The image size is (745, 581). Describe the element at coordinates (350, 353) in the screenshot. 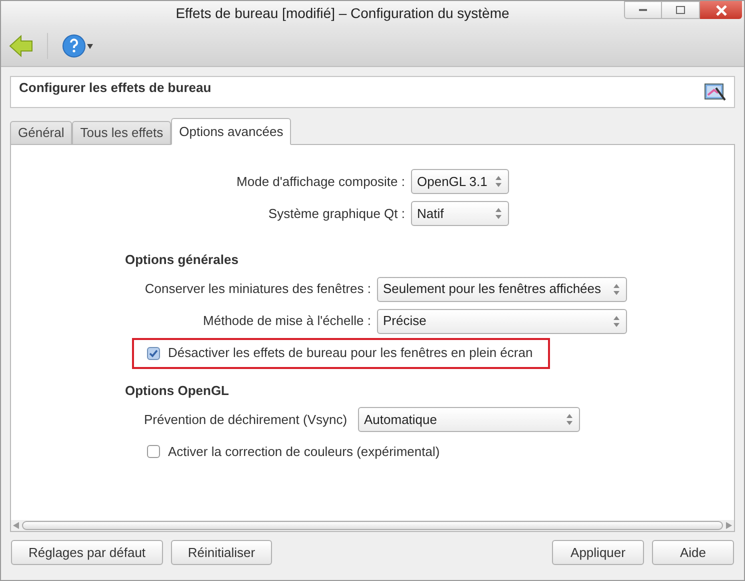

I see `checkbox-label: Désactiver les effets de bureau pour les fenêtres en plein écran` at that location.